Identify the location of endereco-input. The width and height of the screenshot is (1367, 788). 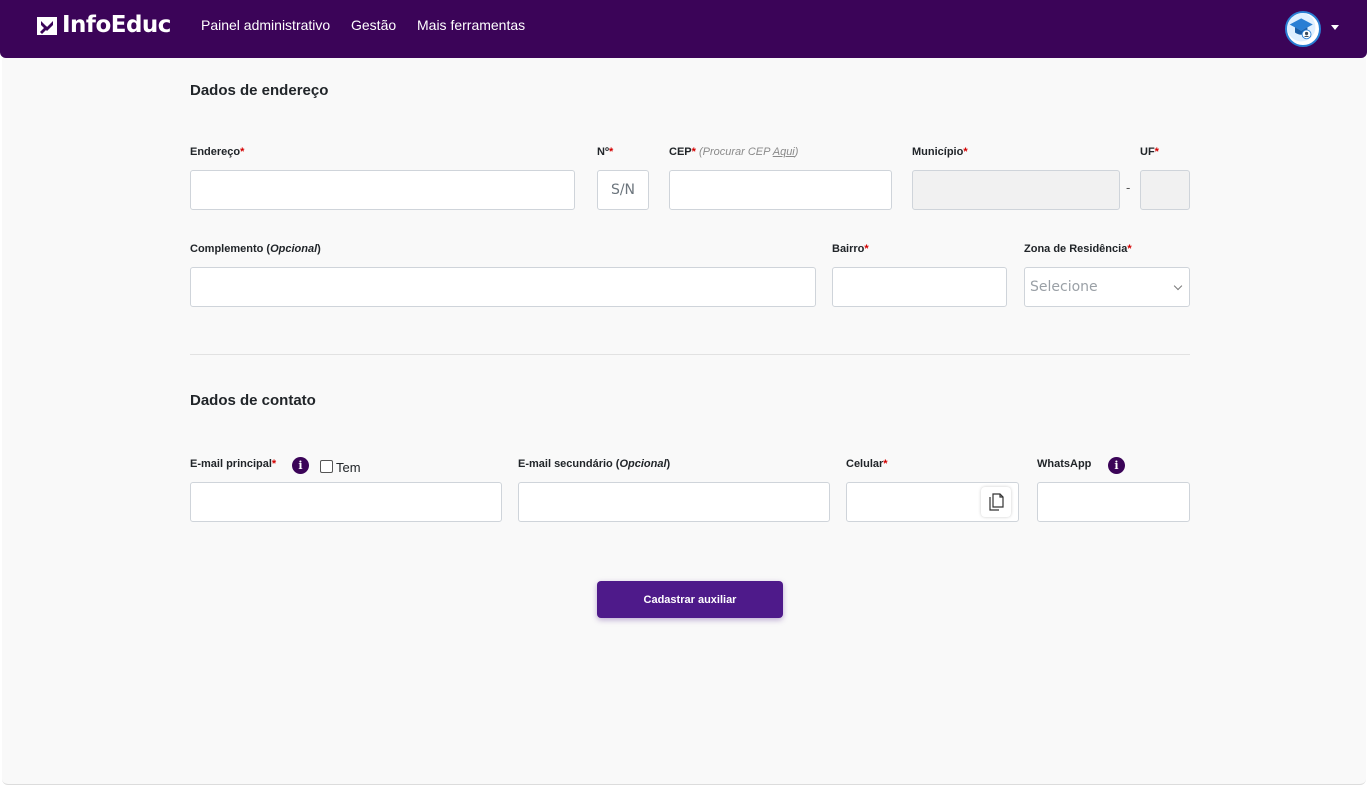
(382, 190).